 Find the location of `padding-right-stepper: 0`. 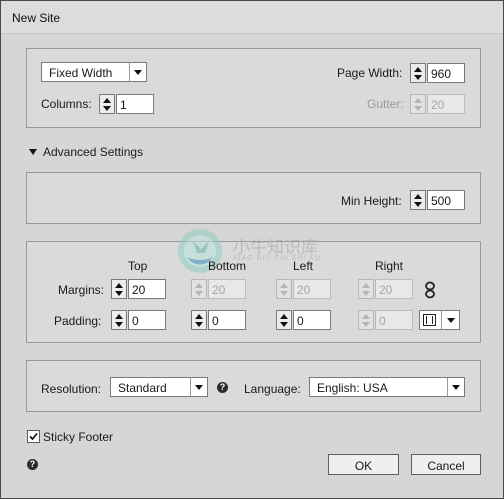

padding-right-stepper: 0 is located at coordinates (385, 320).